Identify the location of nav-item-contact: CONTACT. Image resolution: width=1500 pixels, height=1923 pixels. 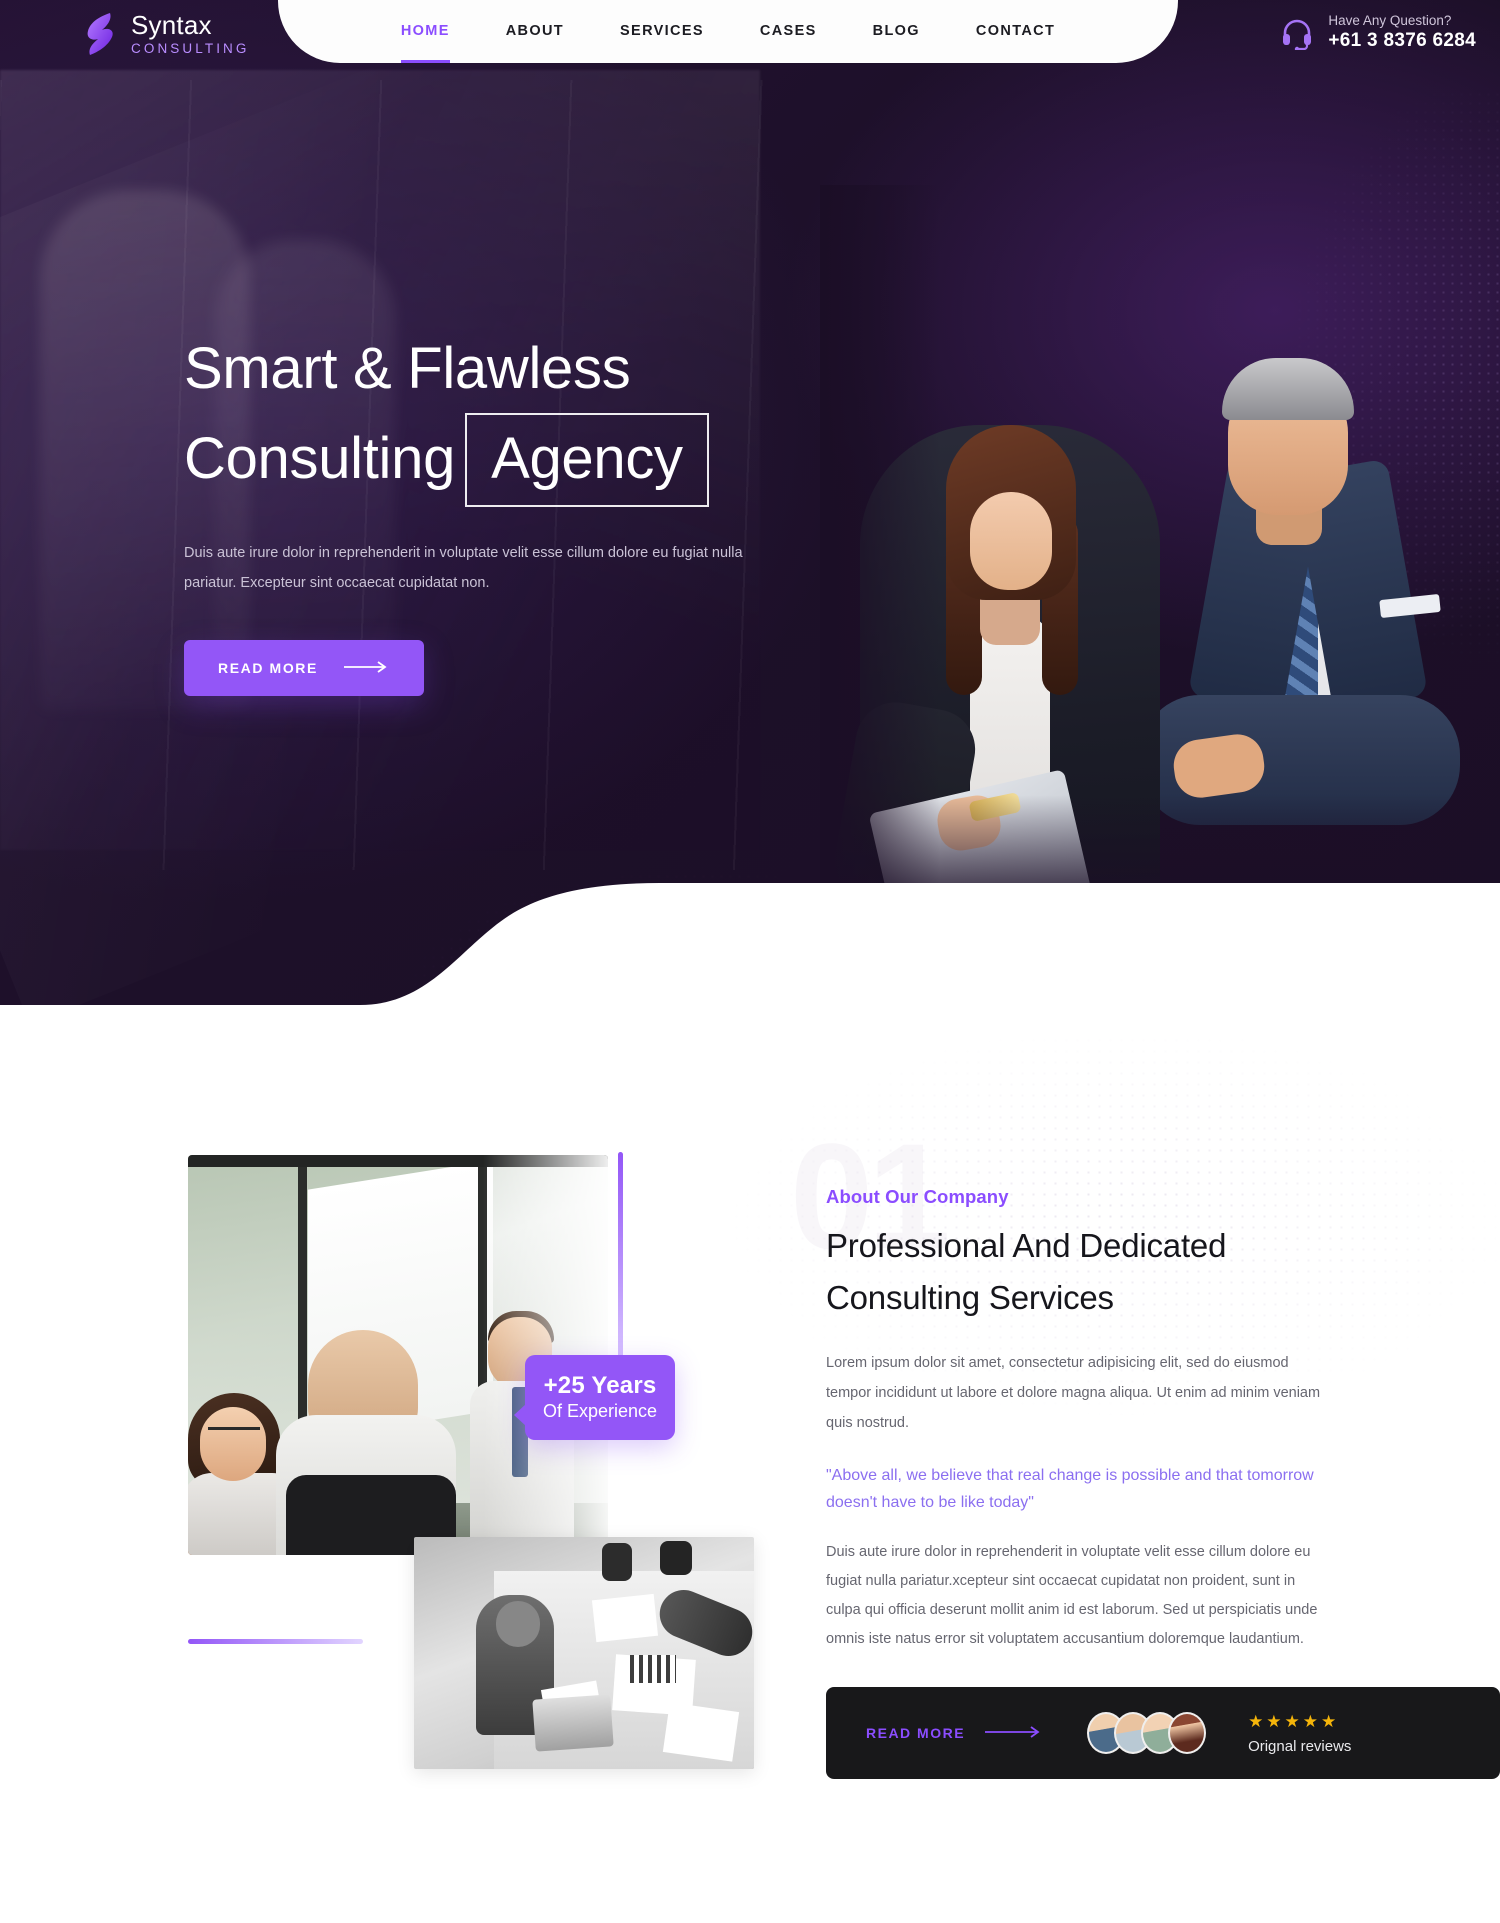
(1015, 31).